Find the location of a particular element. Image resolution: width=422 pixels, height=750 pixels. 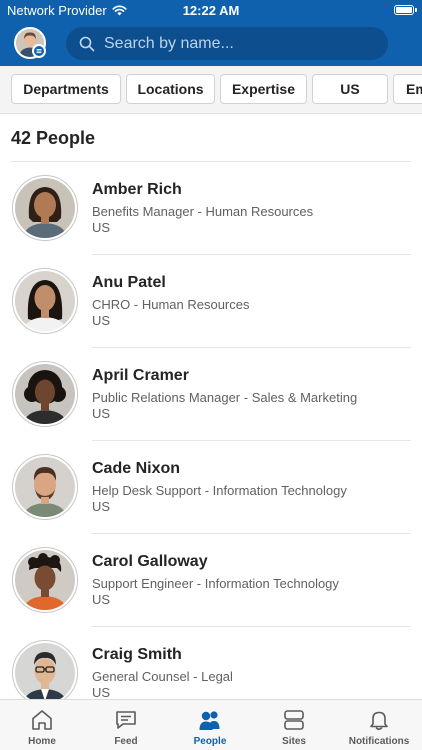

person-name: Carol Galloway is located at coordinates (150, 561).